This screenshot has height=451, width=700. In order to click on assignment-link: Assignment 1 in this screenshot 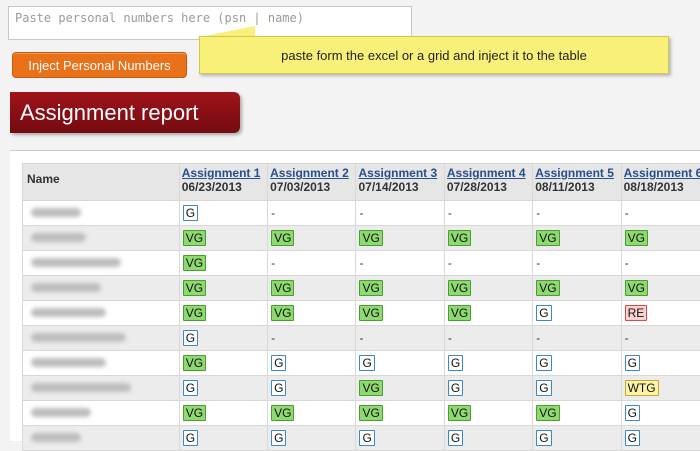, I will do `click(223, 173)`.